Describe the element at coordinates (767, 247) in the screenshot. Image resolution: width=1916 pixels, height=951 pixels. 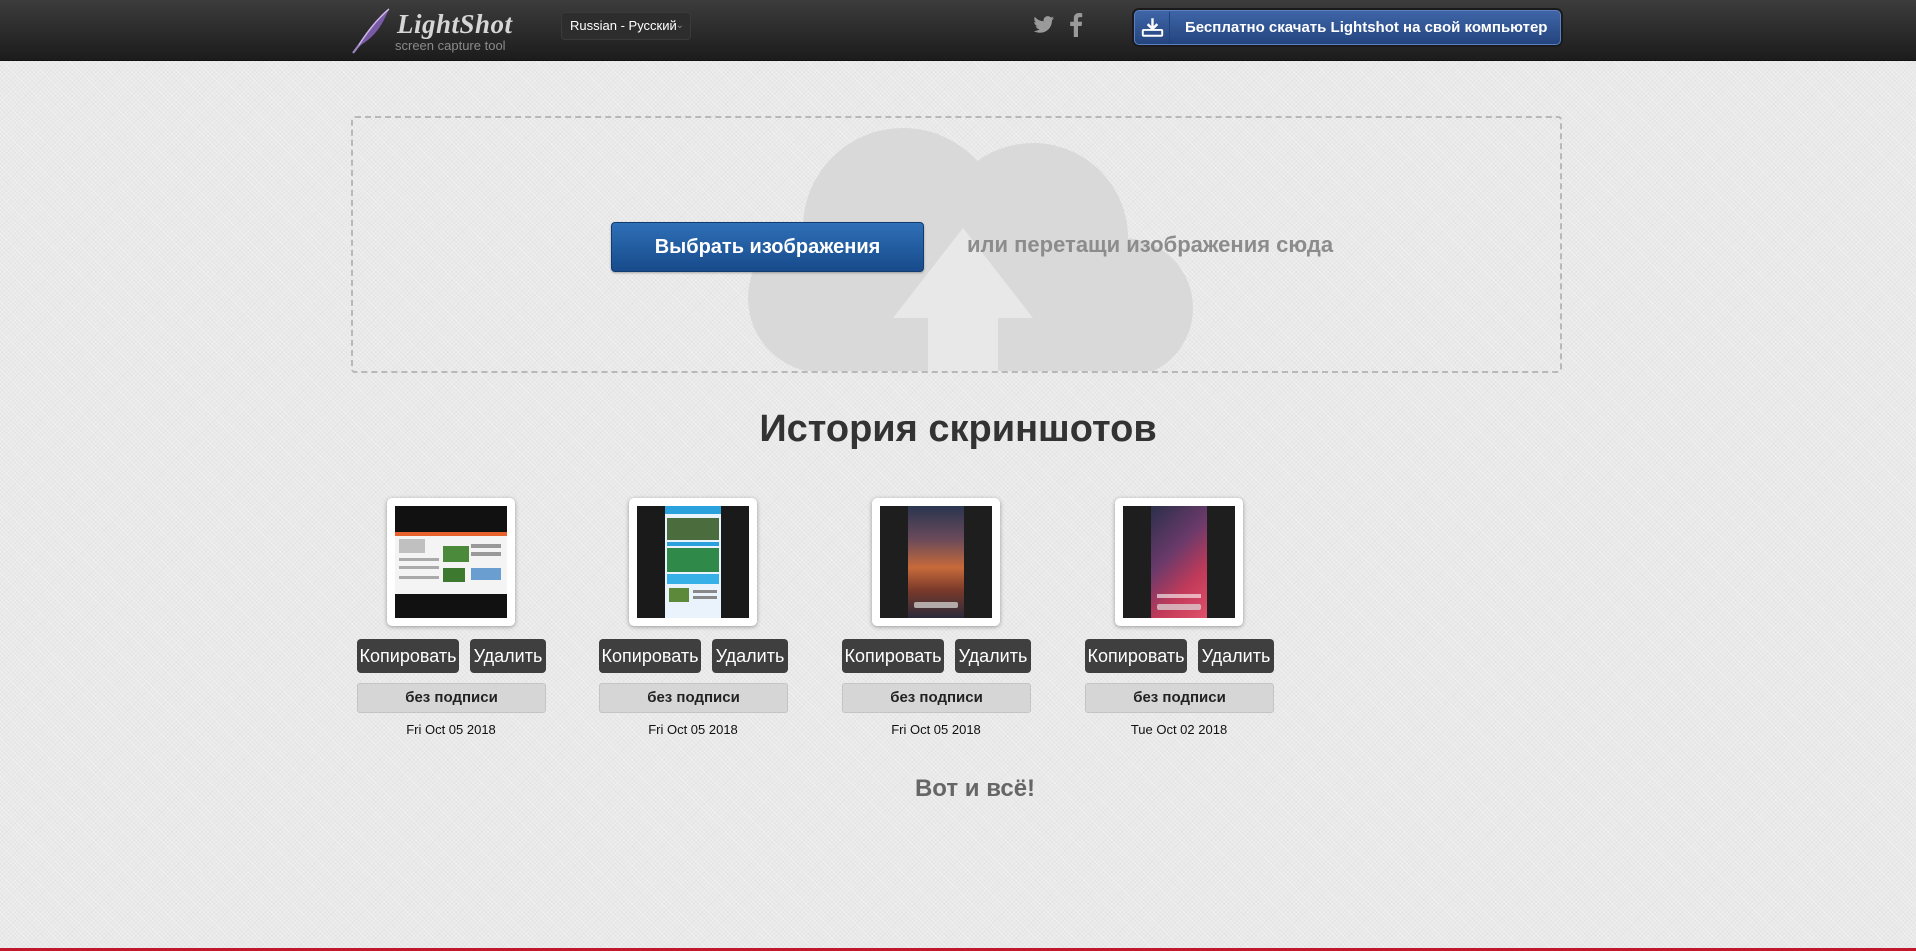
I see `select-images-button: Выбрать изображения` at that location.